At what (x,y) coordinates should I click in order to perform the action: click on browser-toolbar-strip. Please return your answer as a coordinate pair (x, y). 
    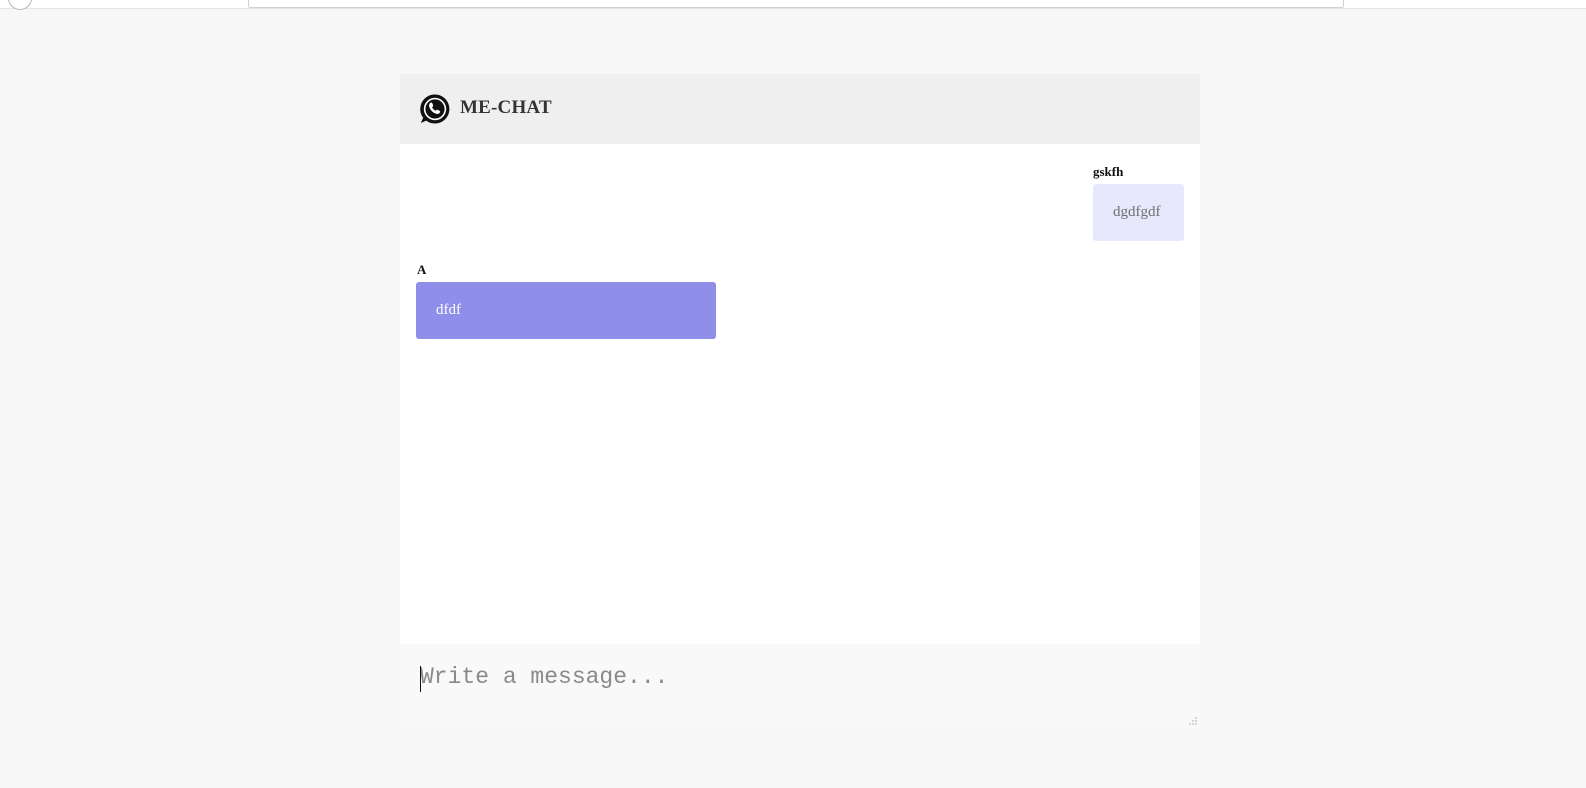
    Looking at the image, I should click on (793, 5).